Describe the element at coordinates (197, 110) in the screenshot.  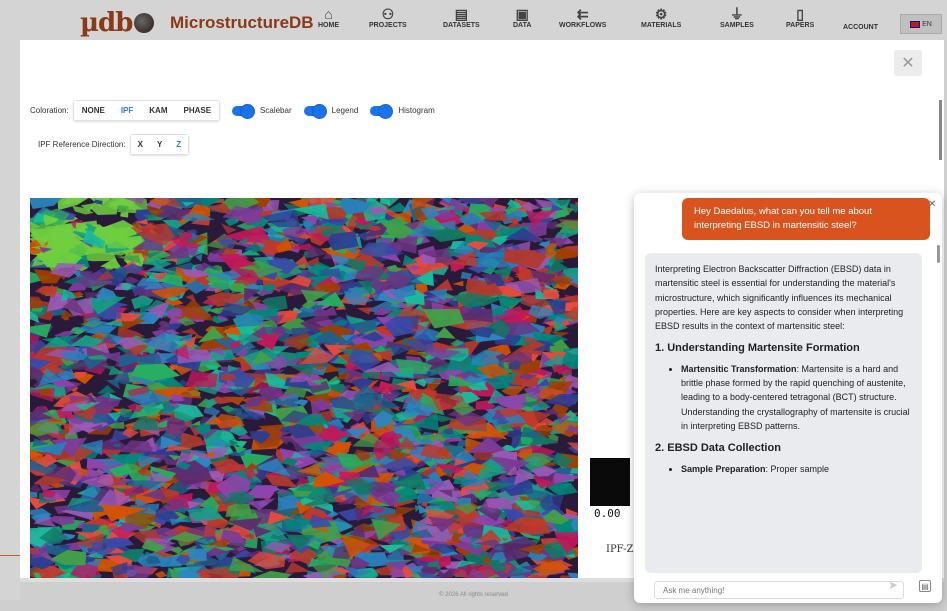
I see `coloration-phase-button: PHASE` at that location.